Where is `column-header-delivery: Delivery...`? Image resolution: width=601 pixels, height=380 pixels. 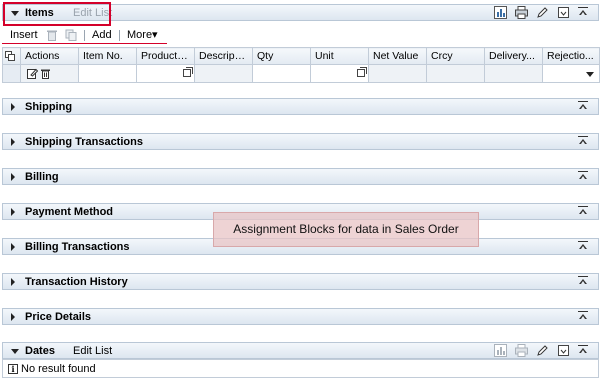 column-header-delivery: Delivery... is located at coordinates (513, 56).